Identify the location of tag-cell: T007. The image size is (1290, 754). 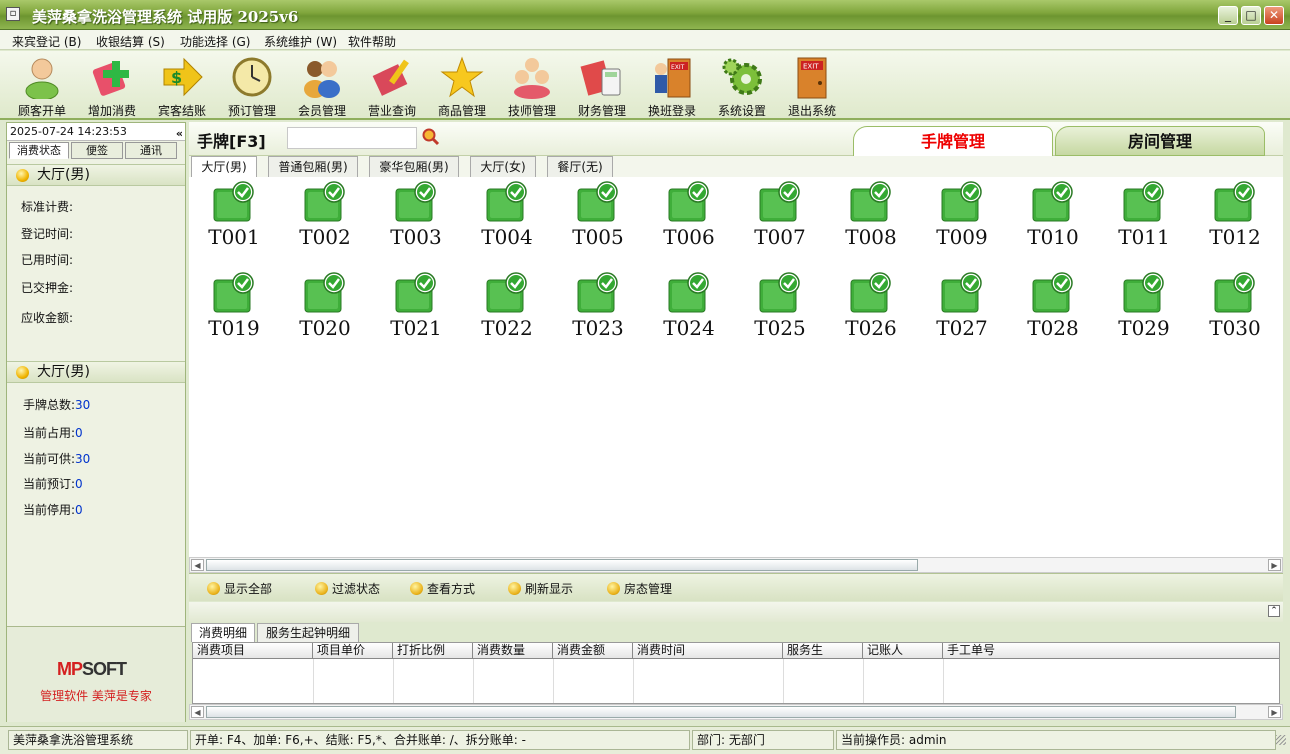
(780, 222).